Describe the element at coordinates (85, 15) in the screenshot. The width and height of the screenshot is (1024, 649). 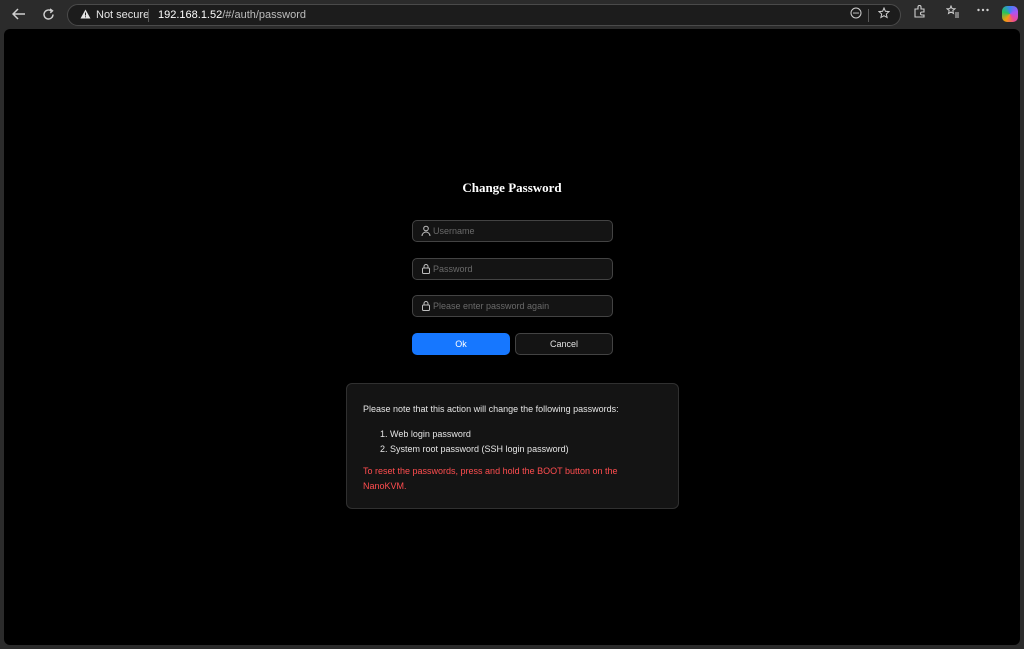
I see `warning-icon` at that location.